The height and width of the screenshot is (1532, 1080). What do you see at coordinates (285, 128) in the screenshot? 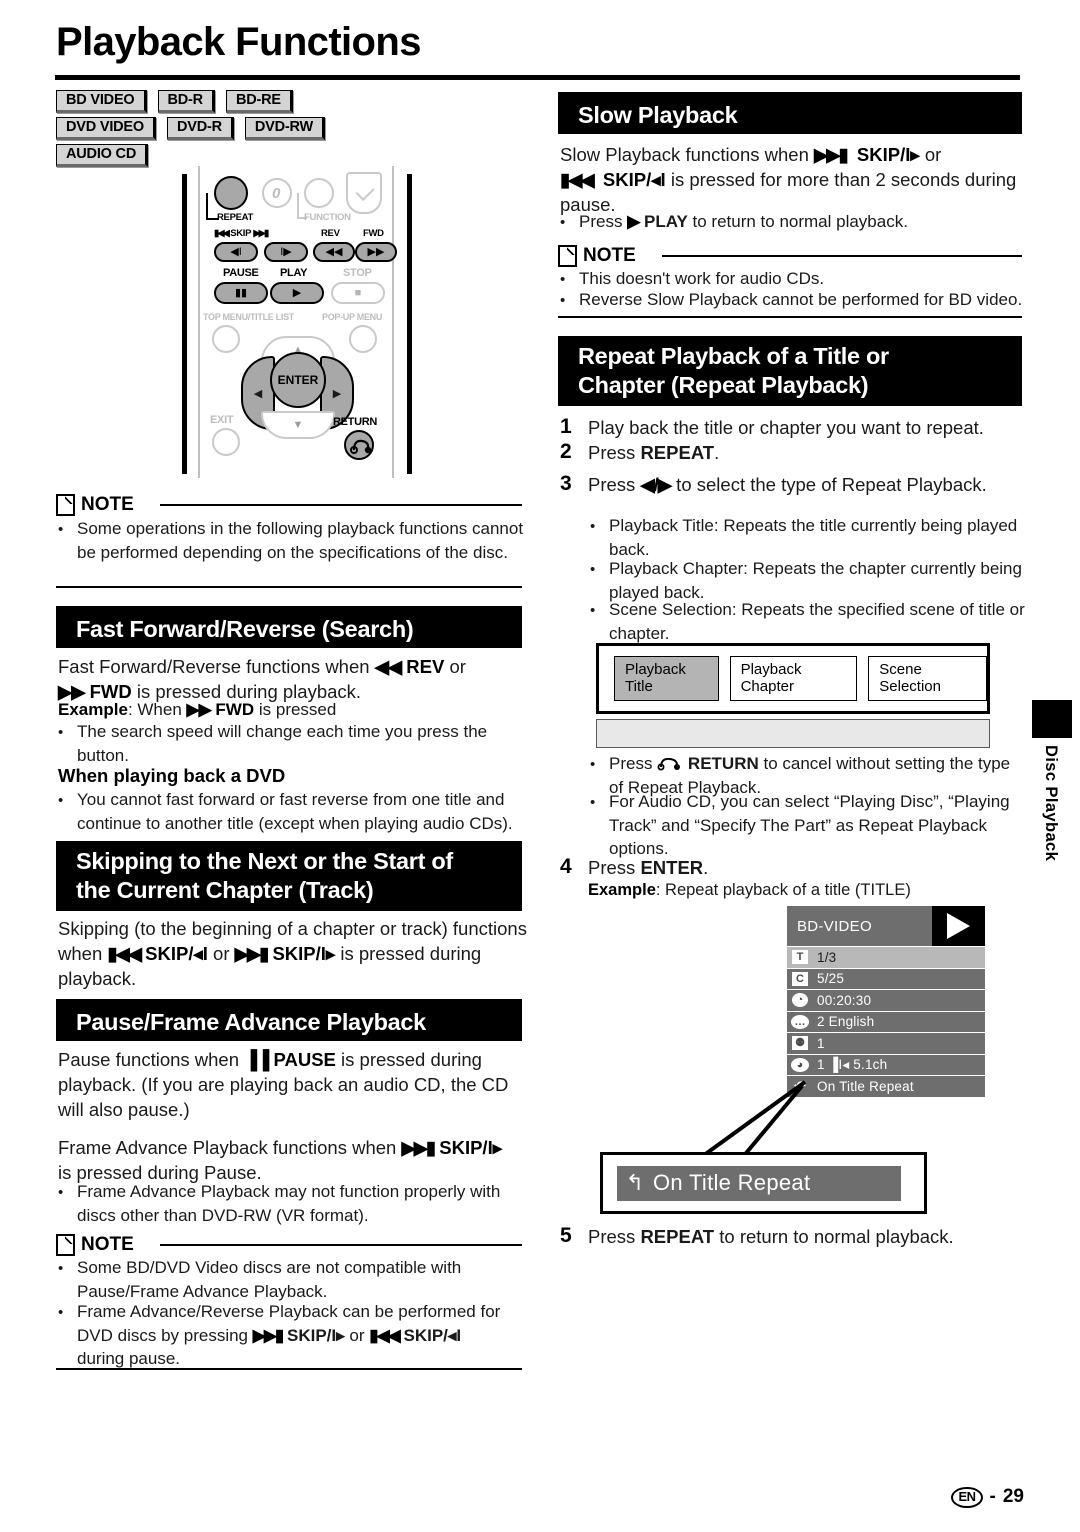
I see `disc-badge-dvd-rw: DVD-RW` at bounding box center [285, 128].